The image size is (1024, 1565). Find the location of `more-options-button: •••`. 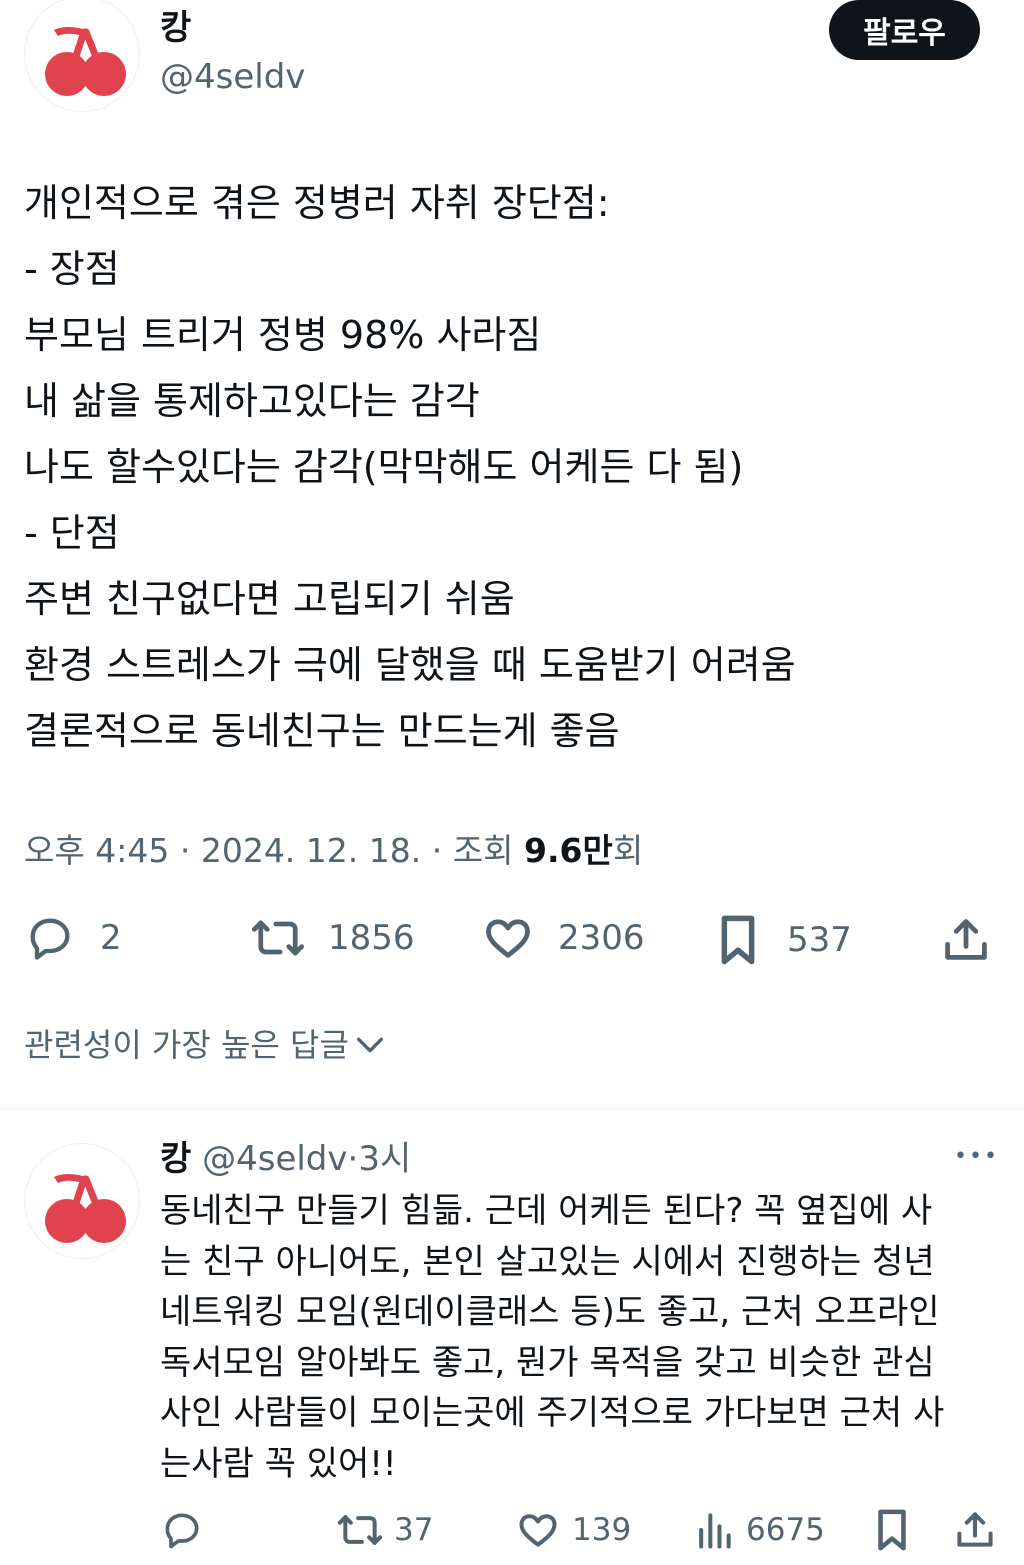

more-options-button: ••• is located at coordinates (976, 1157).